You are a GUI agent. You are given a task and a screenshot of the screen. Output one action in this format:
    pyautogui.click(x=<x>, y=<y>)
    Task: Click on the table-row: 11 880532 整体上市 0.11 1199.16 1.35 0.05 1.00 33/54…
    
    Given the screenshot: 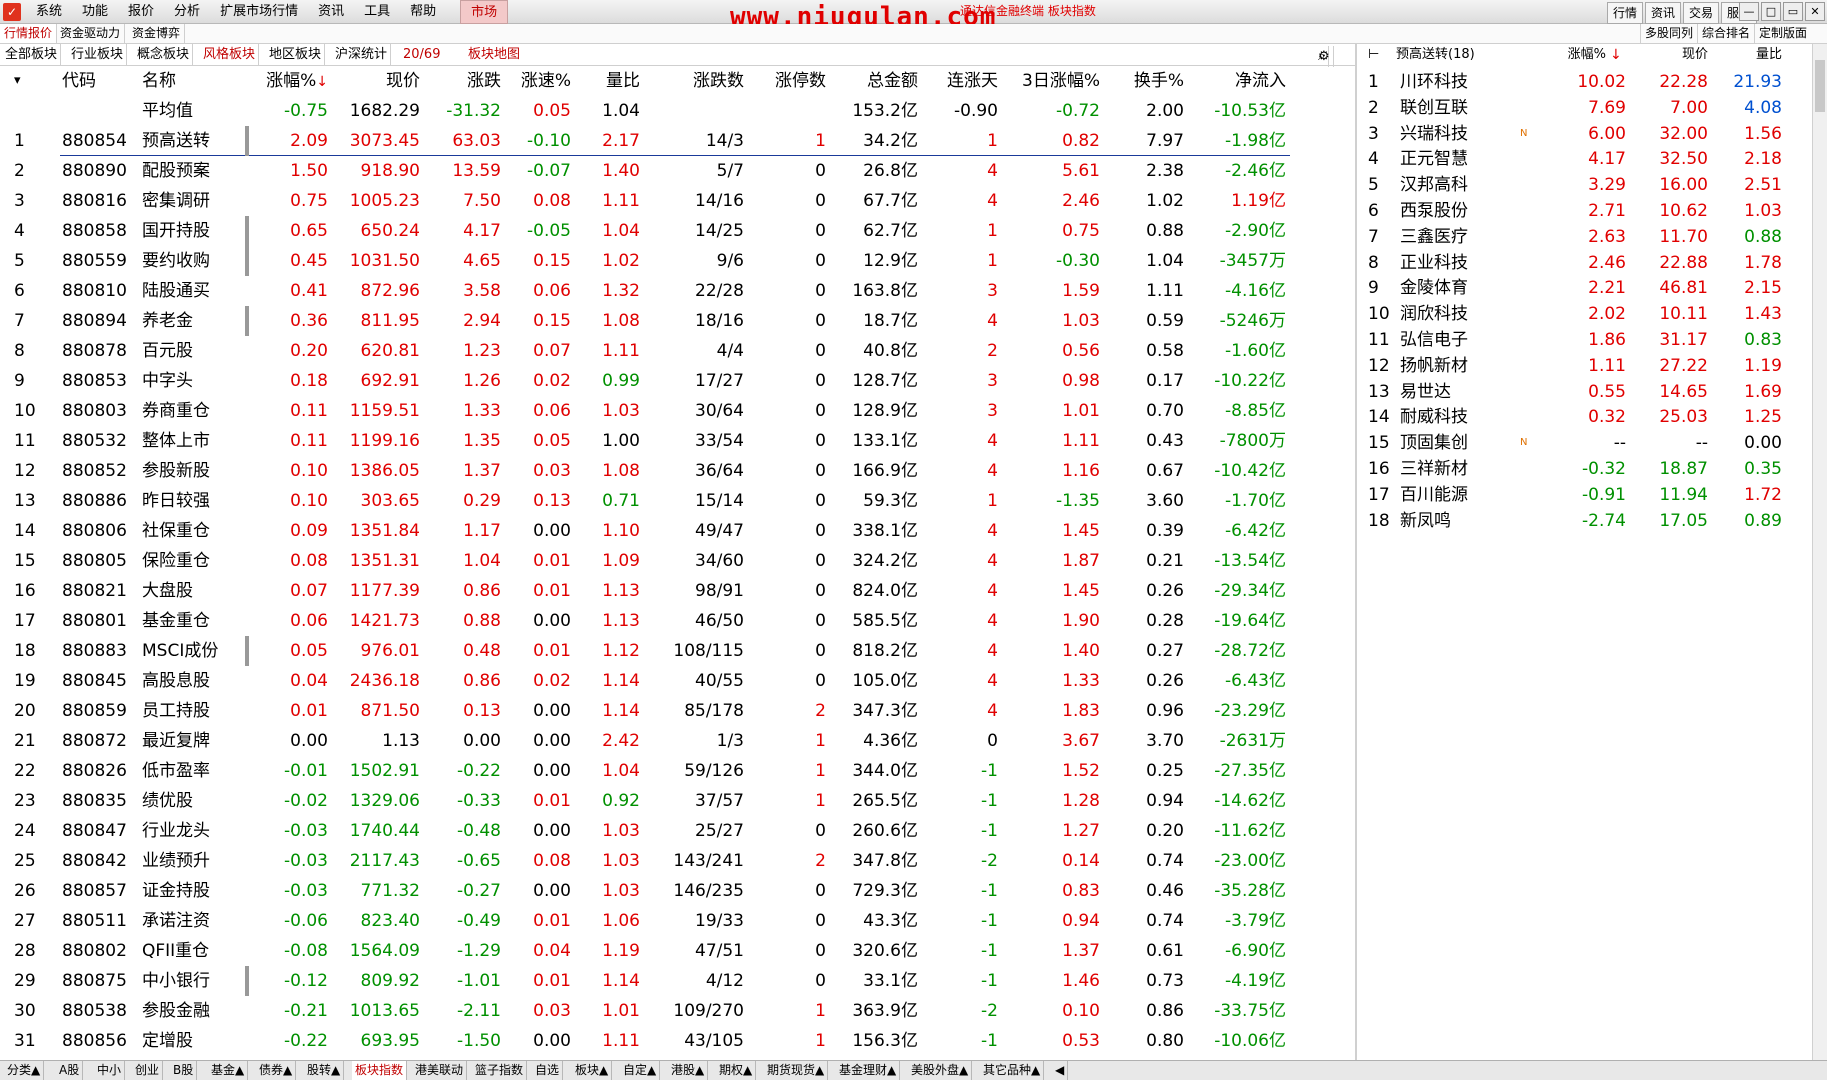 What is the action you would take?
    pyautogui.click(x=677, y=441)
    